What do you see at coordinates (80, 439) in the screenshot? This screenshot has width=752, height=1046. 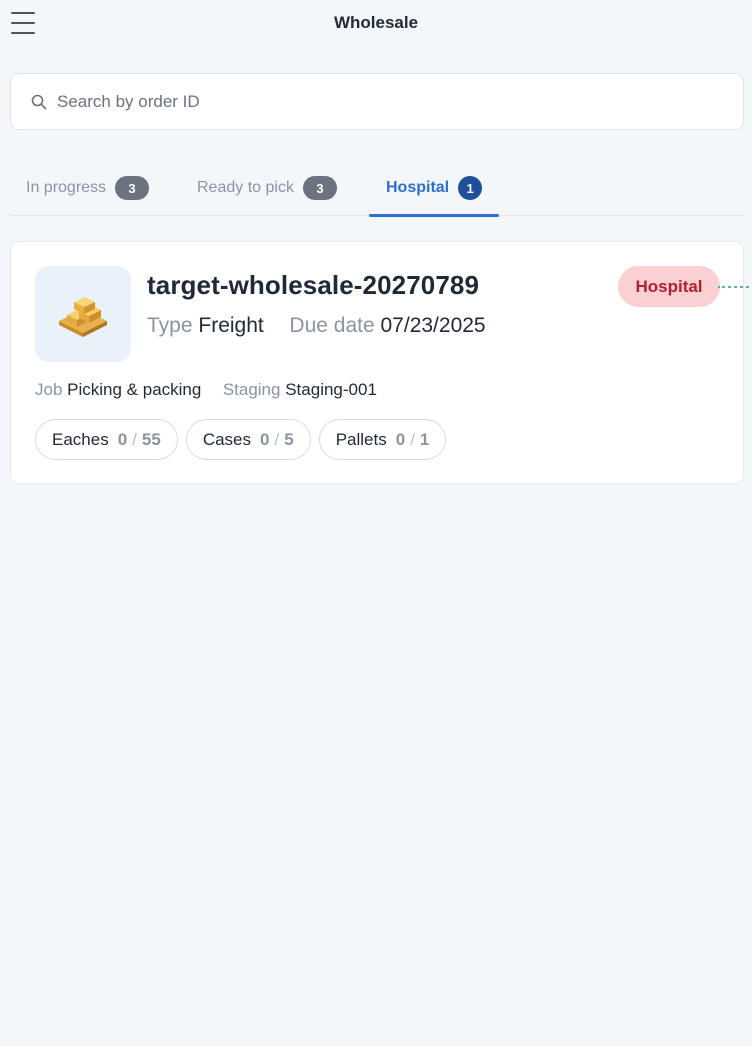 I see `count-label: Eaches` at bounding box center [80, 439].